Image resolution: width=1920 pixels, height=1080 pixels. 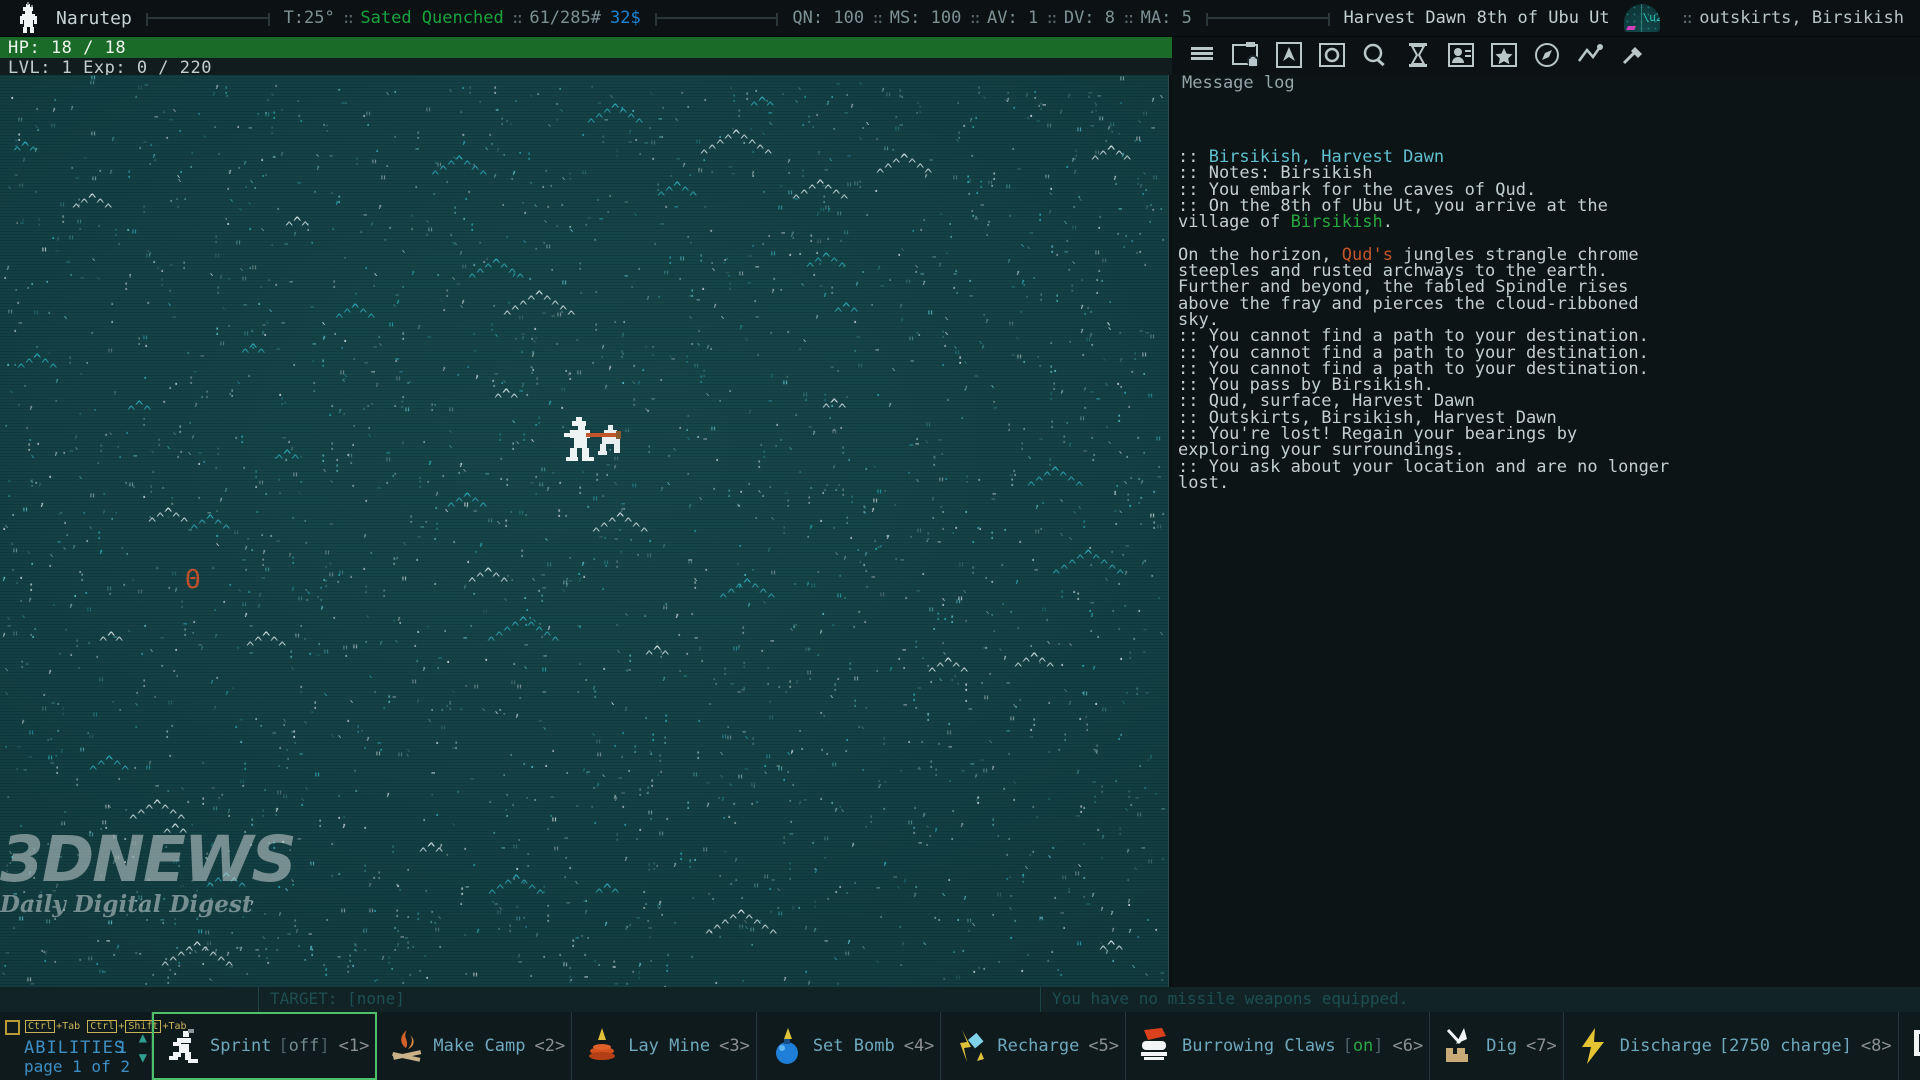 I want to click on dv-stat: DV: 8, so click(x=1089, y=18).